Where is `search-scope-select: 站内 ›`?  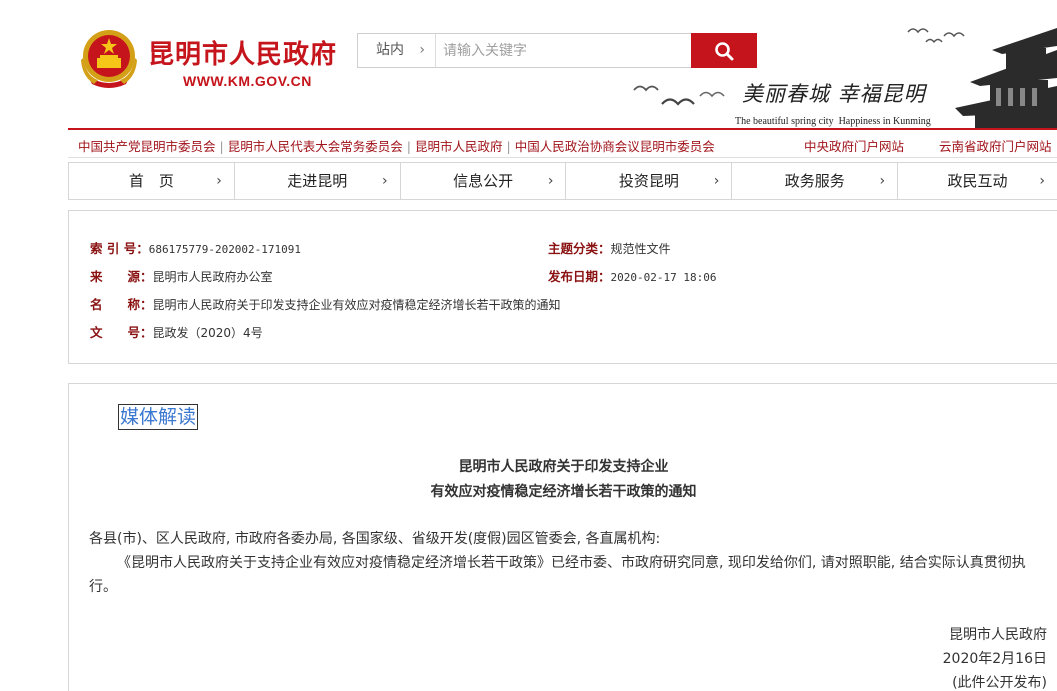 search-scope-select: 站内 › is located at coordinates (397, 50).